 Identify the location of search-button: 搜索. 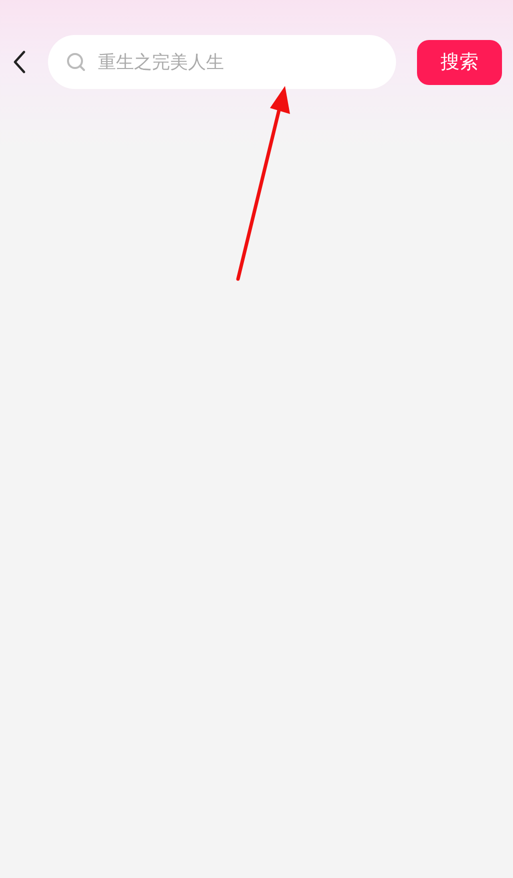
(459, 62).